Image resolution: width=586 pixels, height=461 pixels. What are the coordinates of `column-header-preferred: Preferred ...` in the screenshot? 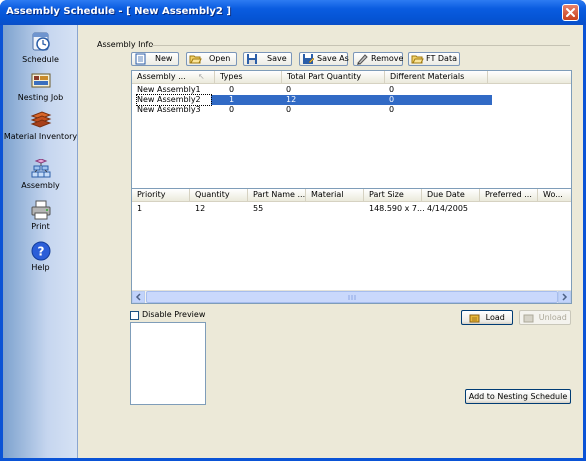 It's located at (509, 195).